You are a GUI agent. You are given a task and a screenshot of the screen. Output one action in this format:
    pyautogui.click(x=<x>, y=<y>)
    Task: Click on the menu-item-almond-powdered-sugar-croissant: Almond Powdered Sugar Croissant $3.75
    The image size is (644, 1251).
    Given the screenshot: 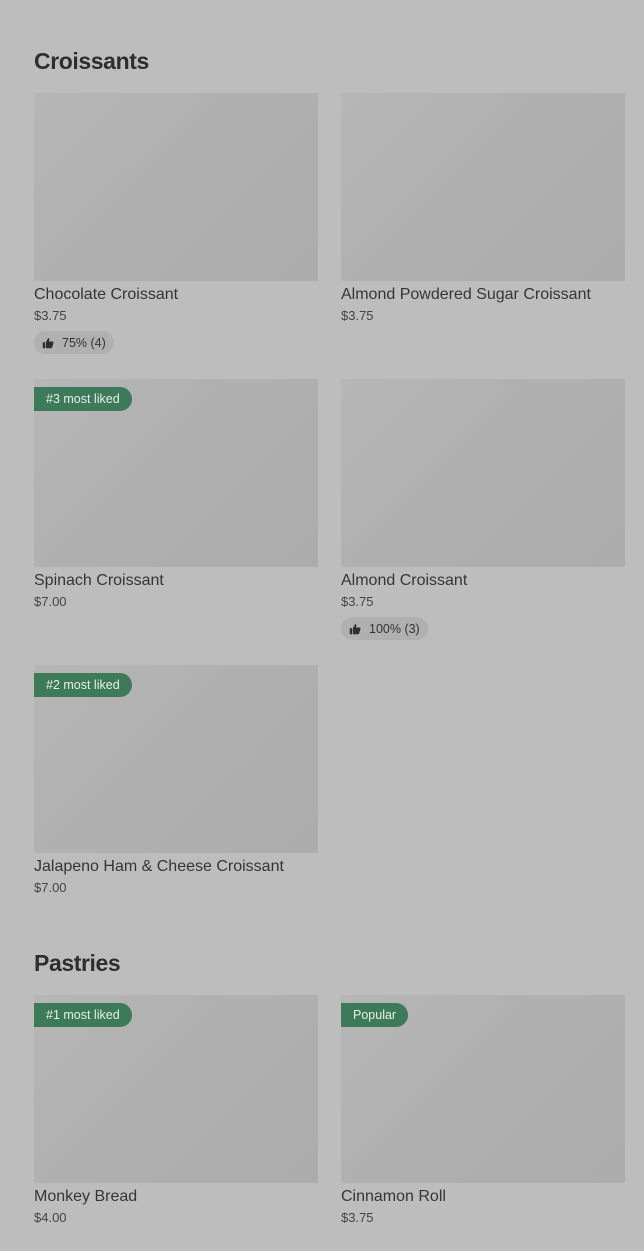 What is the action you would take?
    pyautogui.click(x=483, y=208)
    